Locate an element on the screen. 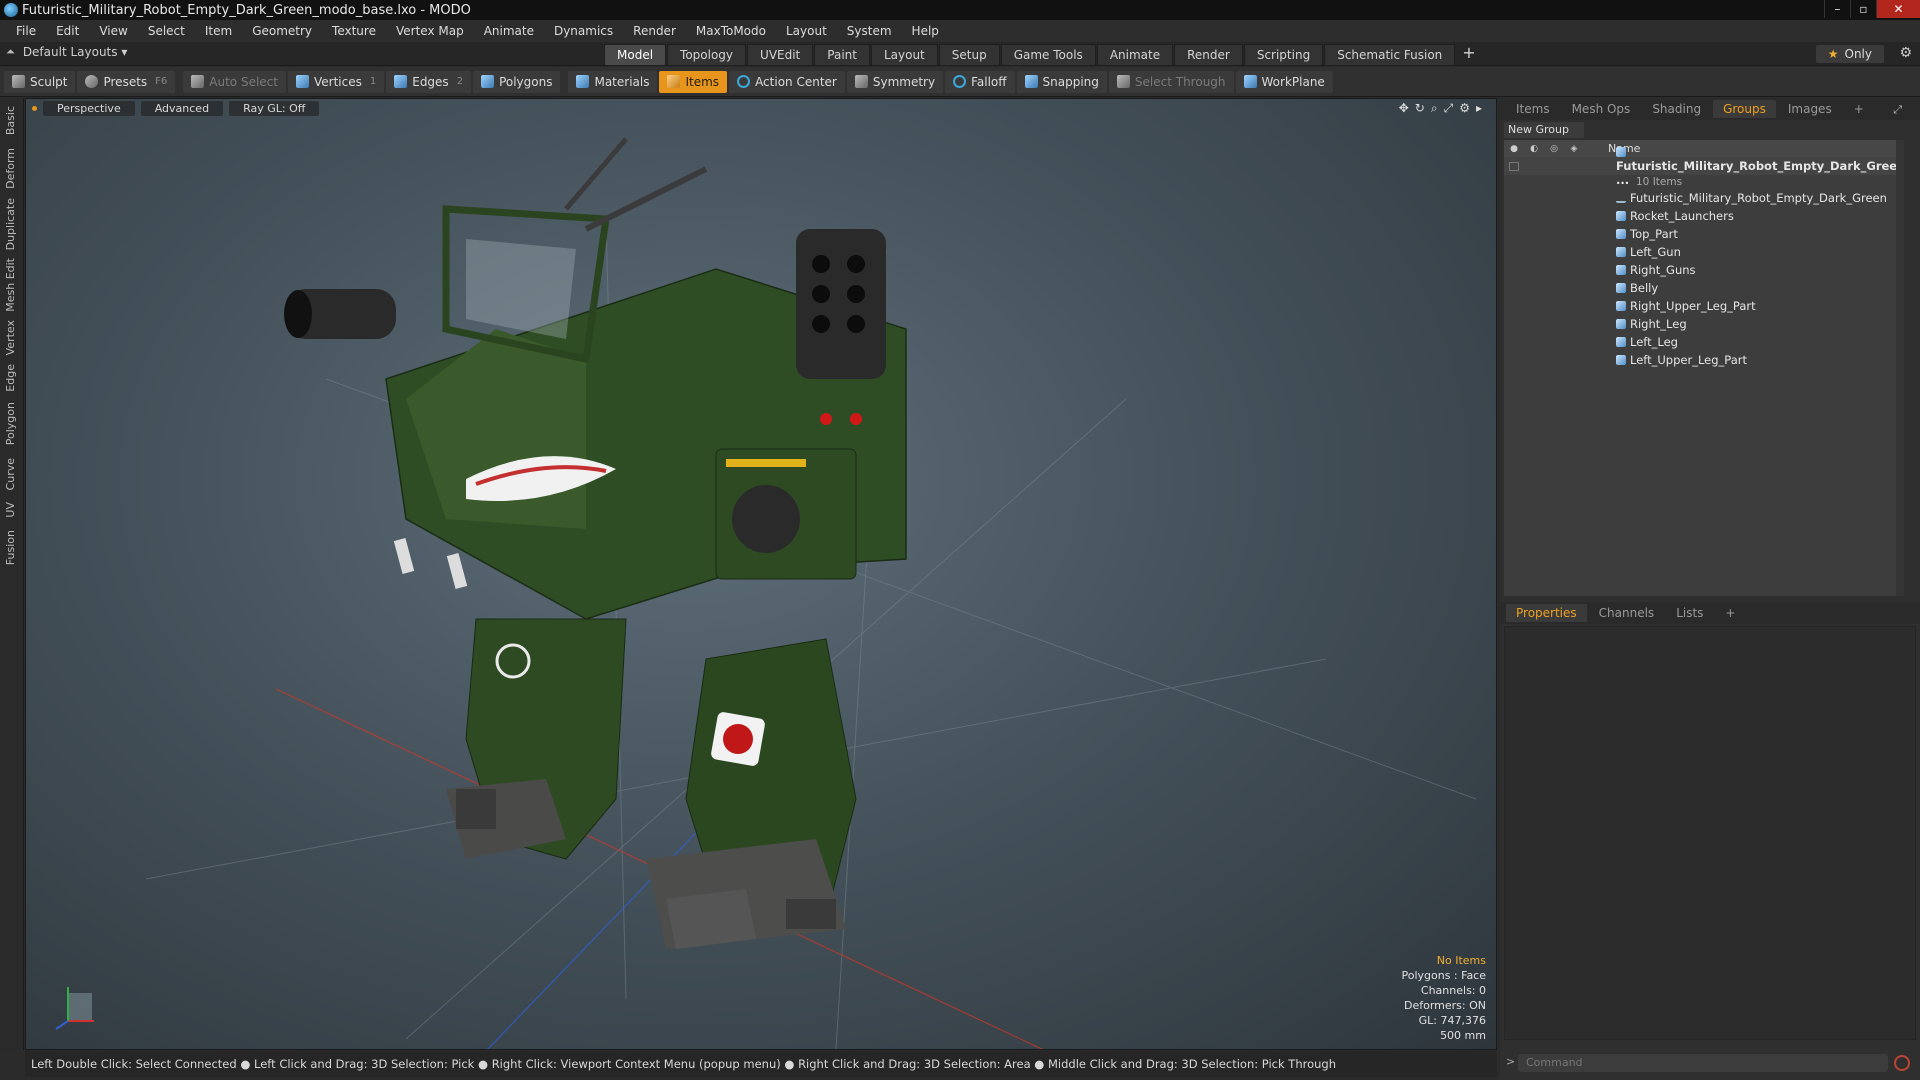 Image resolution: width=1920 pixels, height=1080 pixels. lock-column-icon: ◎ is located at coordinates (1554, 149).